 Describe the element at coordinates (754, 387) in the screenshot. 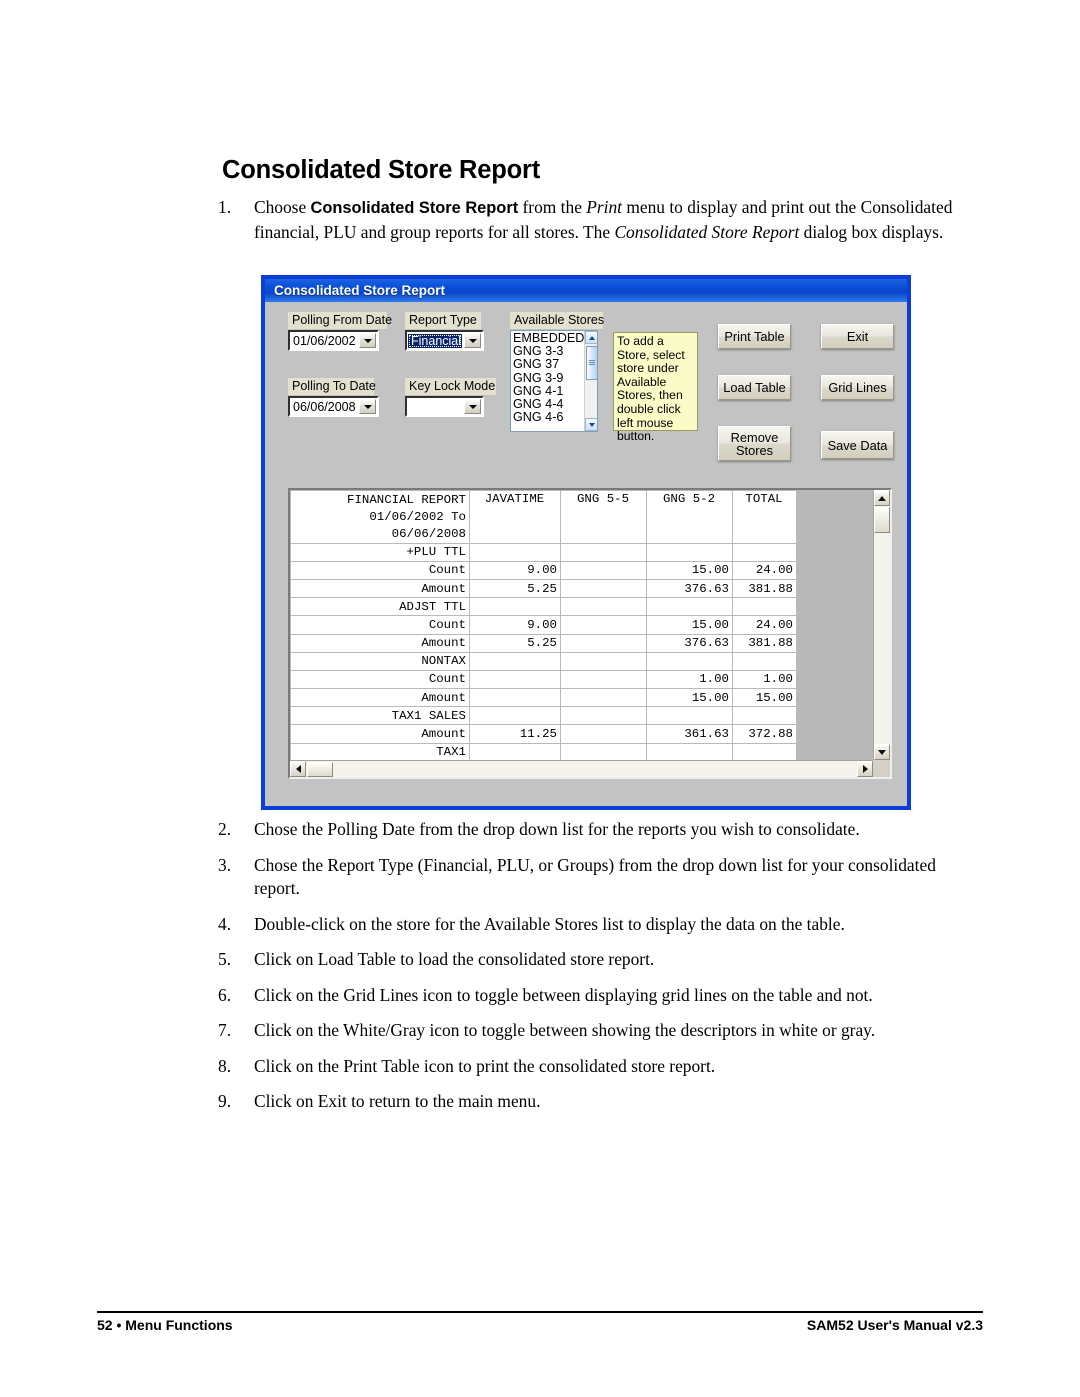

I see `load-table-button: Load Table` at that location.